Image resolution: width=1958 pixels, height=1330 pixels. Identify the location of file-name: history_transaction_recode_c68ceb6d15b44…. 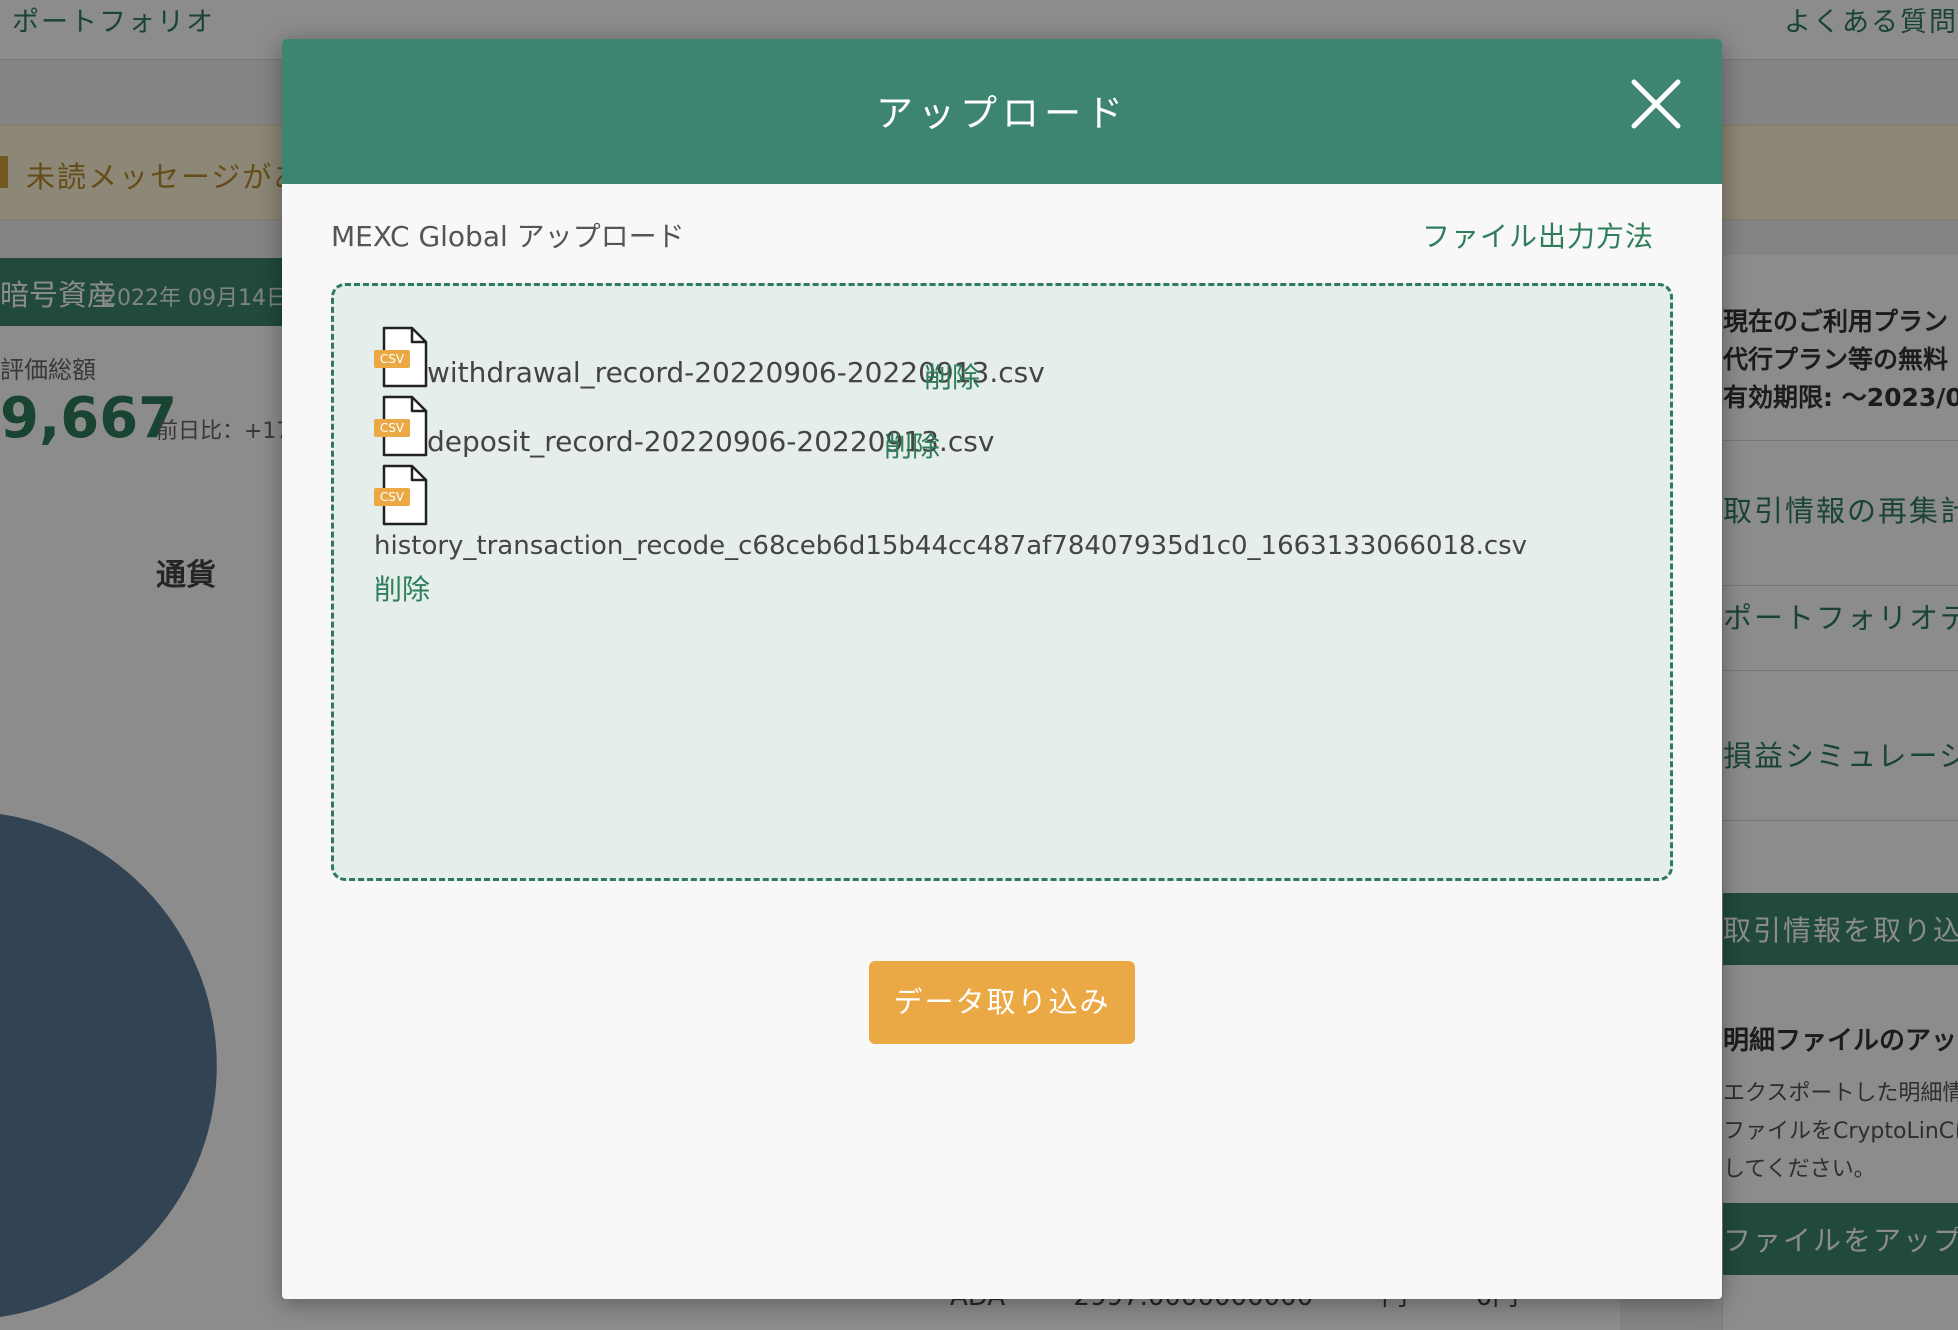
(951, 546).